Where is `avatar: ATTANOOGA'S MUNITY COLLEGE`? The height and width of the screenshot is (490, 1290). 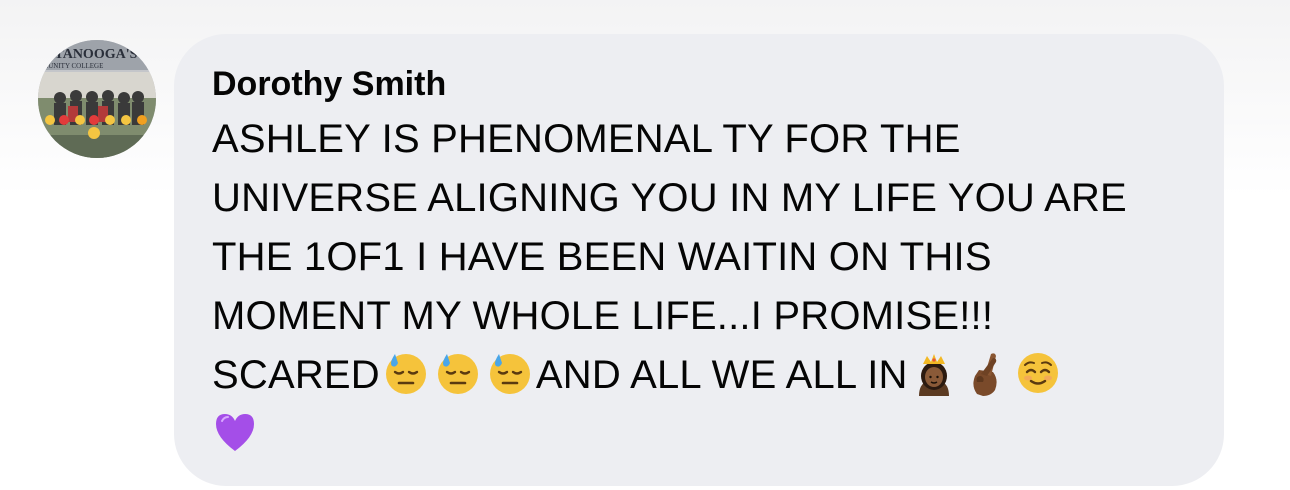 avatar: ATTANOOGA'S MUNITY COLLEGE is located at coordinates (97, 99).